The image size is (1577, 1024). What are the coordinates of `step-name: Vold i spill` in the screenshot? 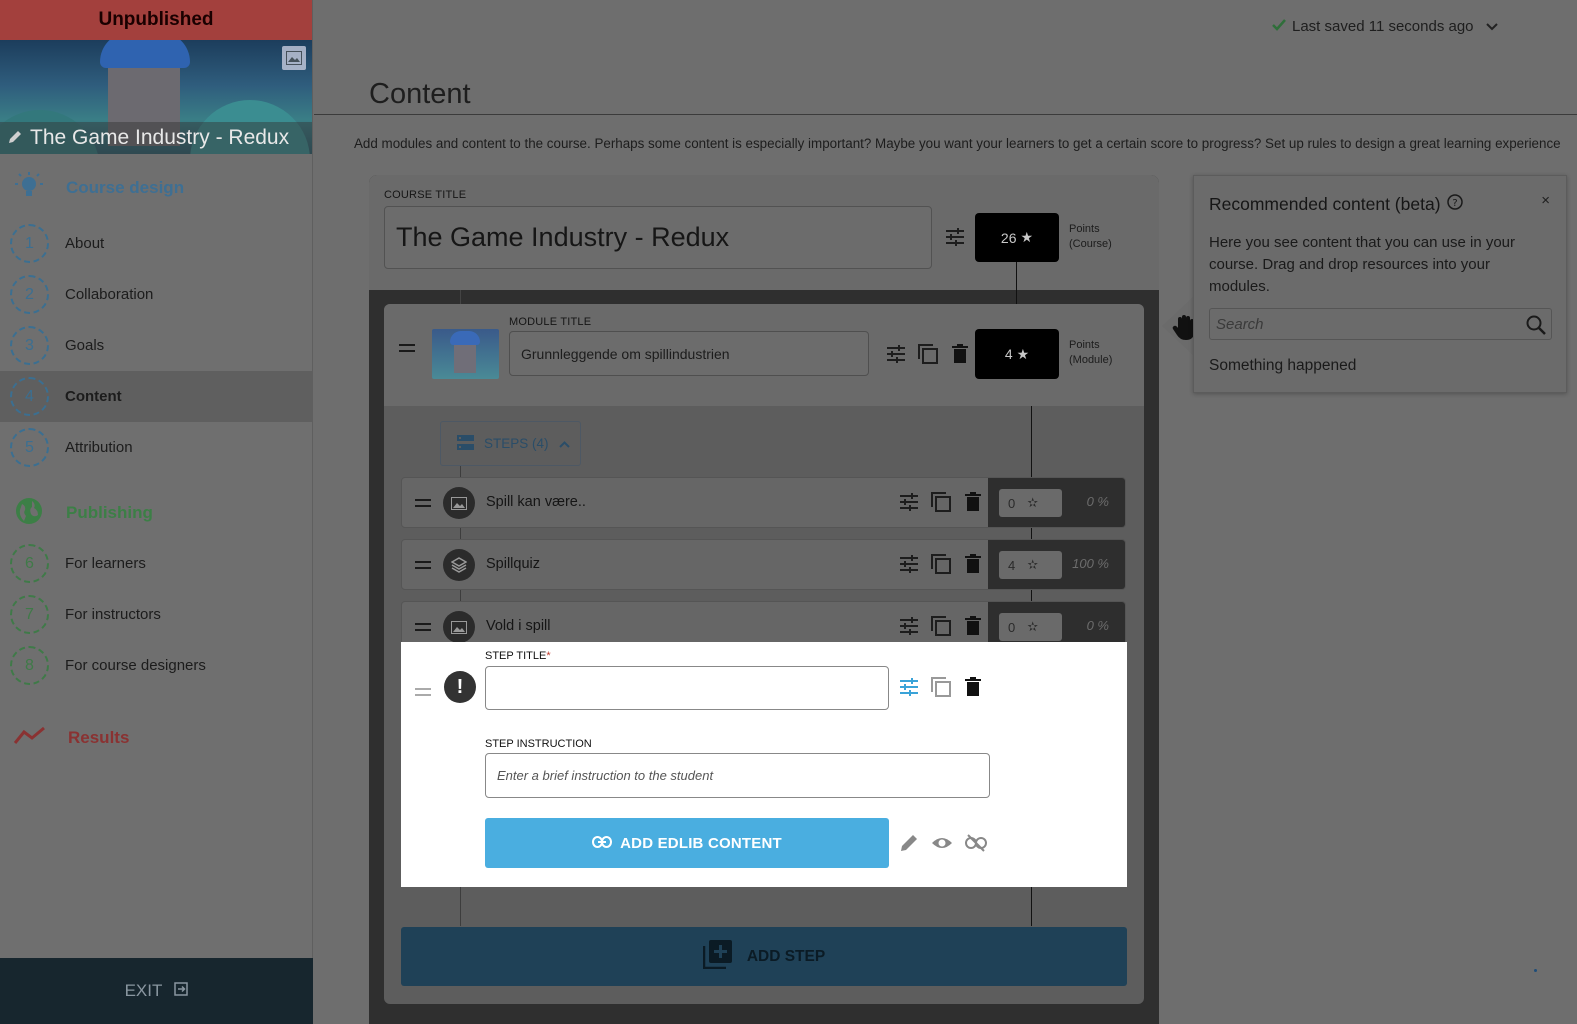 It's located at (518, 626).